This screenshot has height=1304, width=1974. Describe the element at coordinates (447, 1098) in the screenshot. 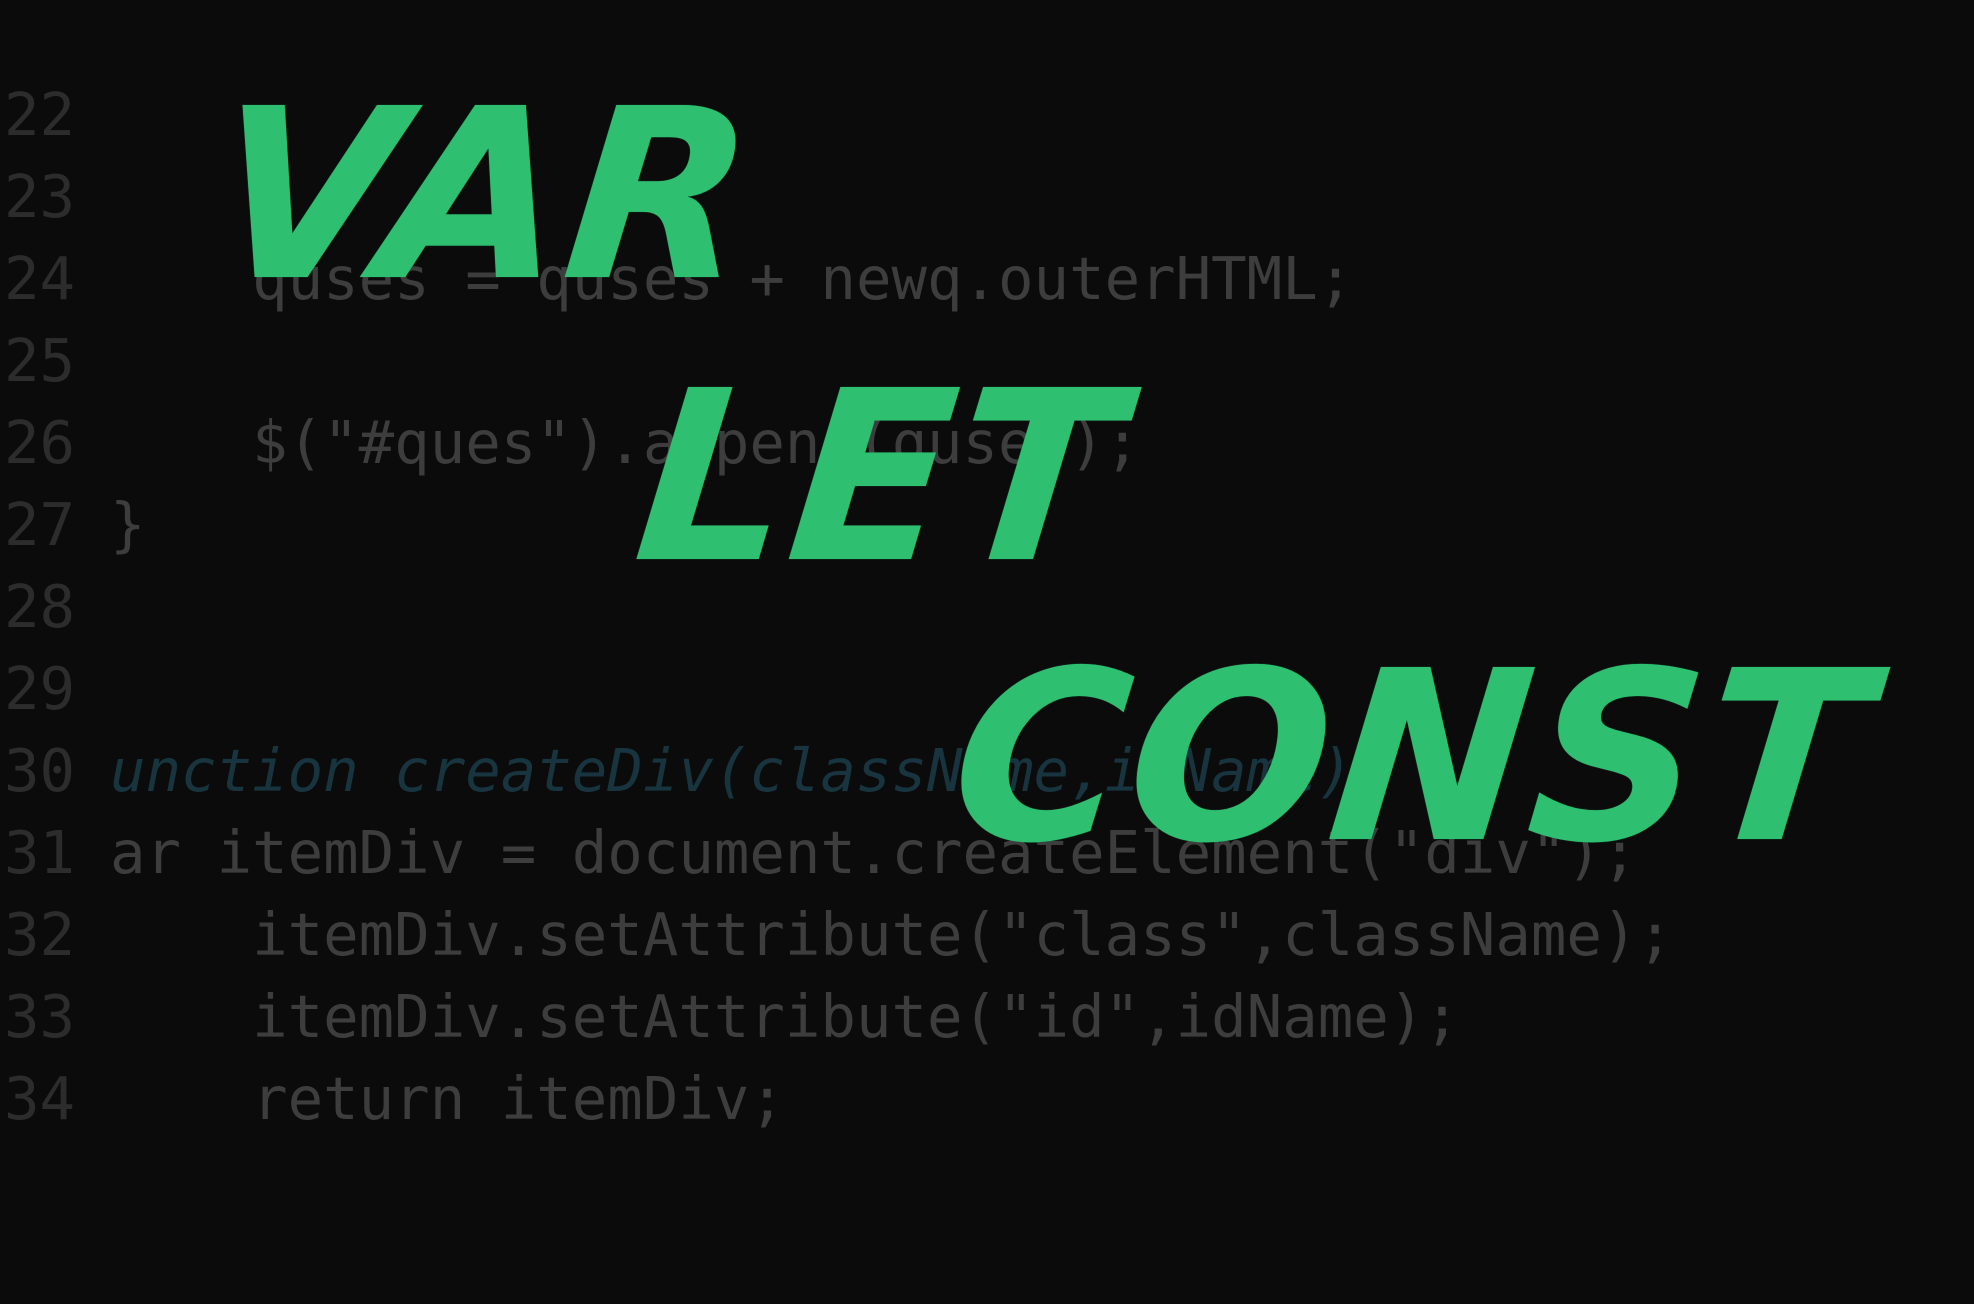

I see `code-text: return itemDiv;` at that location.